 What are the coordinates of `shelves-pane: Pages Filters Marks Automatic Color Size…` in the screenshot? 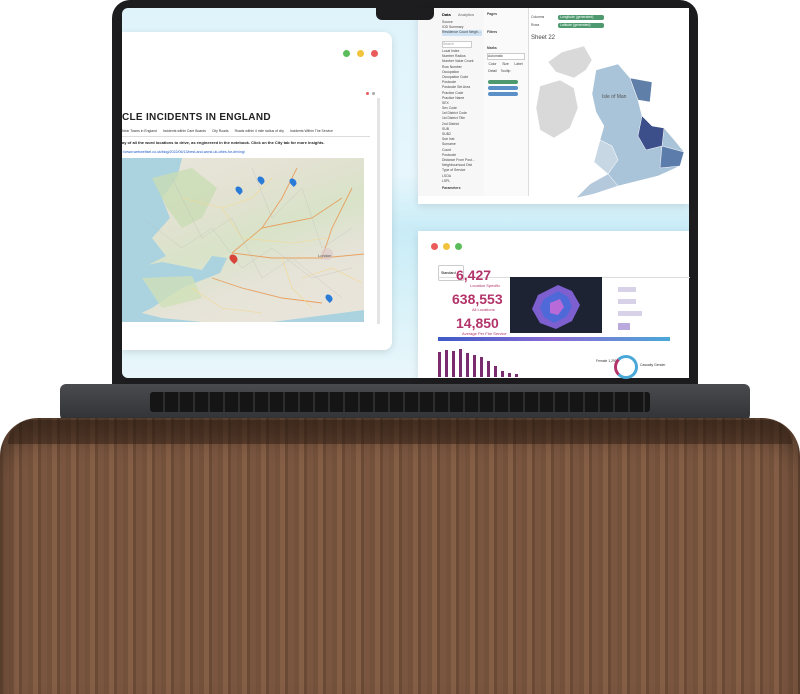 It's located at (506, 102).